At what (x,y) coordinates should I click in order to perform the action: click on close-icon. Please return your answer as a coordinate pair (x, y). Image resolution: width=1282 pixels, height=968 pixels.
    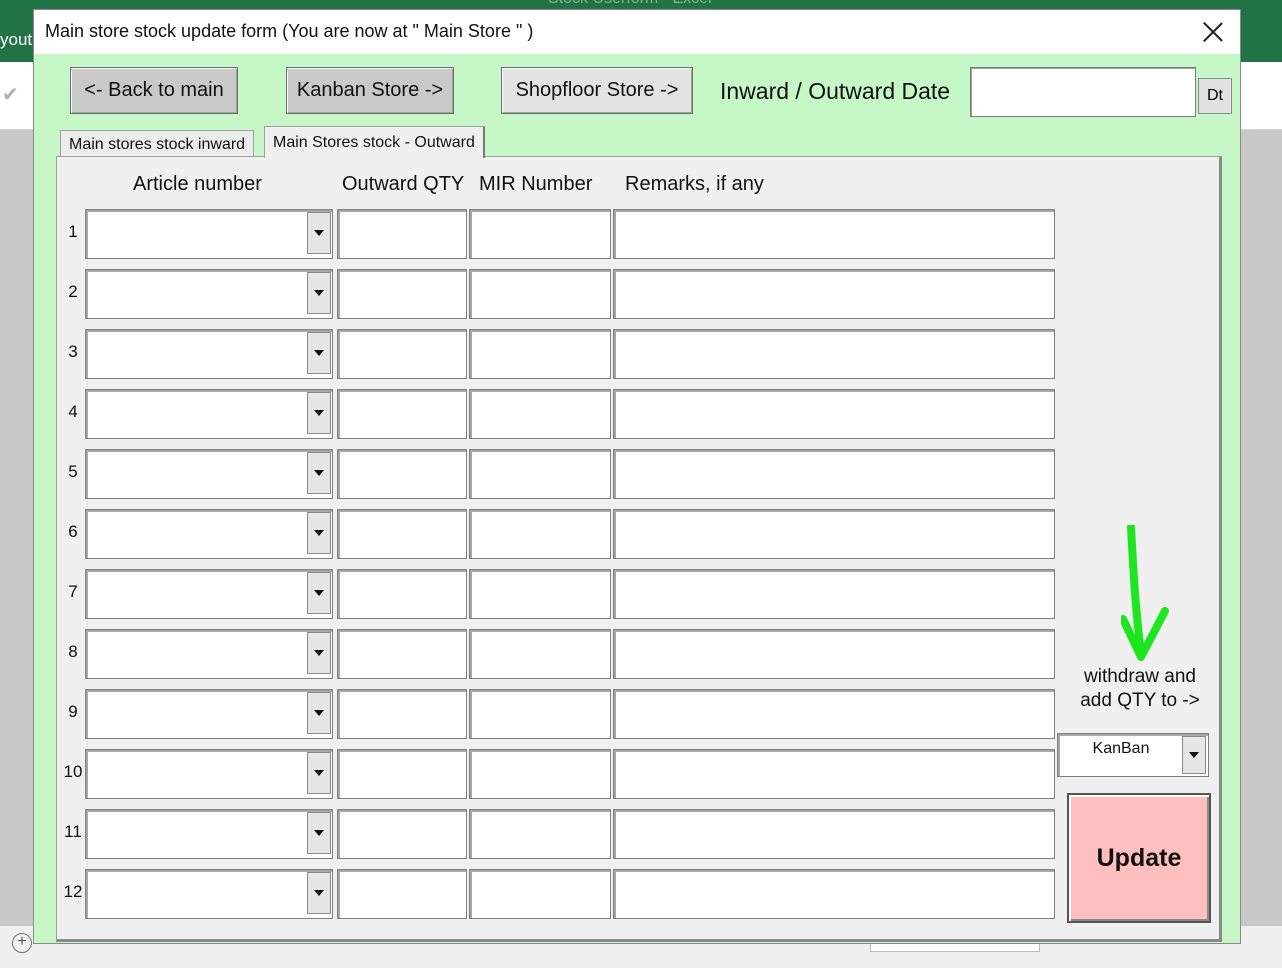
    Looking at the image, I should click on (1213, 32).